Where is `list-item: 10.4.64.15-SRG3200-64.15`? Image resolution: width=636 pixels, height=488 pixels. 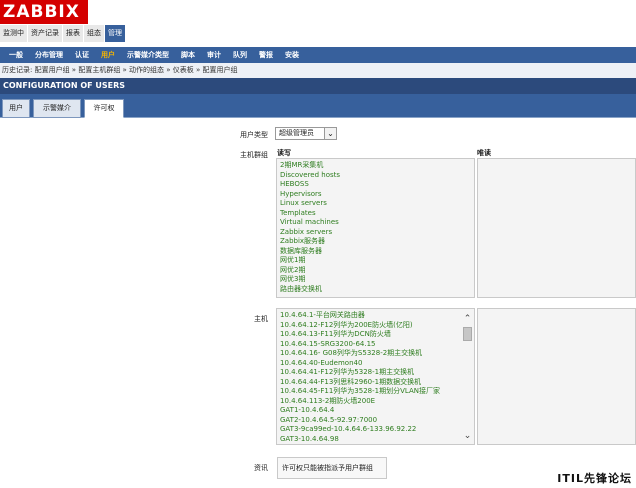
list-item: 10.4.64.15-SRG3200-64.15 is located at coordinates (375, 345).